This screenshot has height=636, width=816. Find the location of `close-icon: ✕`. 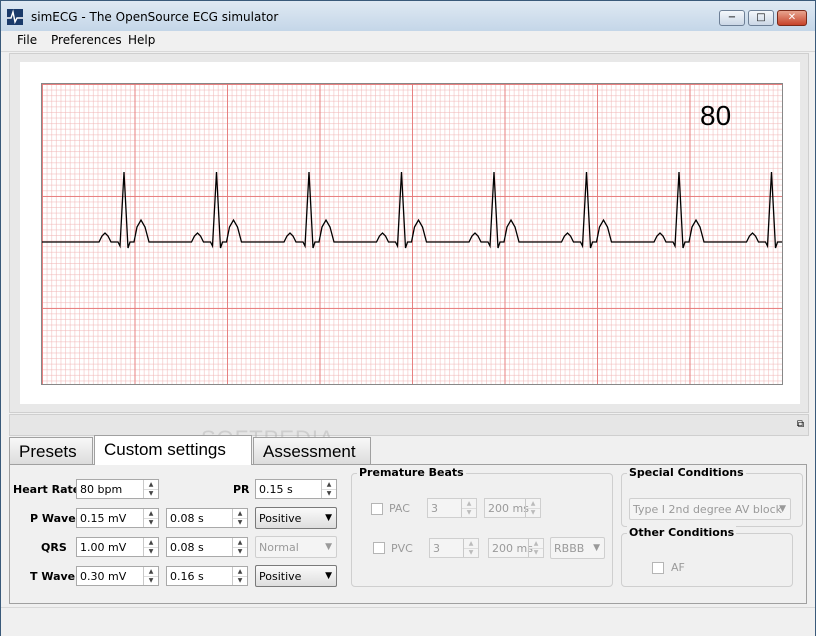

close-icon: ✕ is located at coordinates (792, 17).